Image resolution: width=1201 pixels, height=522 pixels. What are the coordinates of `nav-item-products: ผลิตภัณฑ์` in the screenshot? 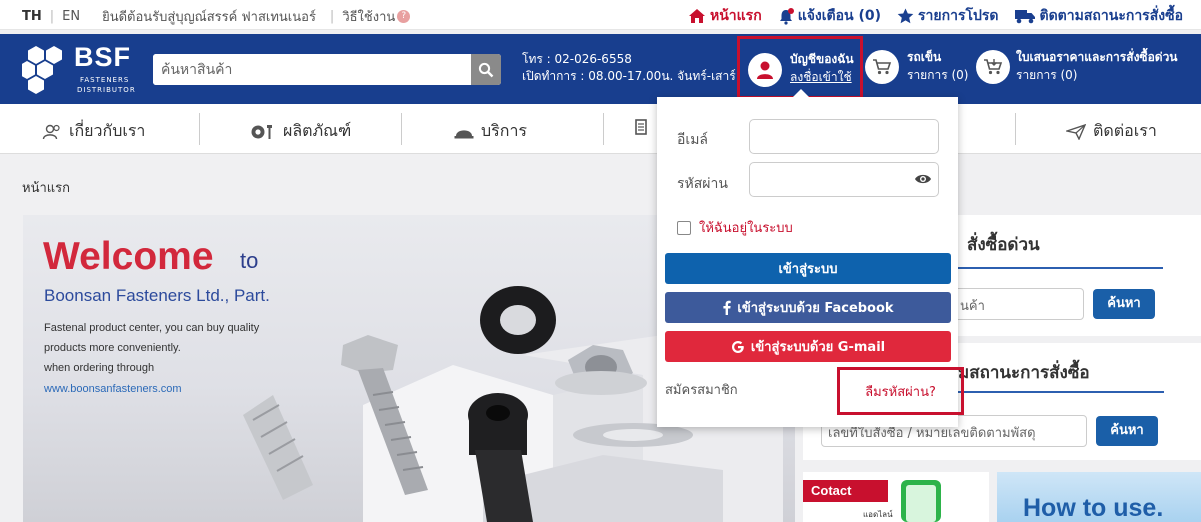 It's located at (300, 131).